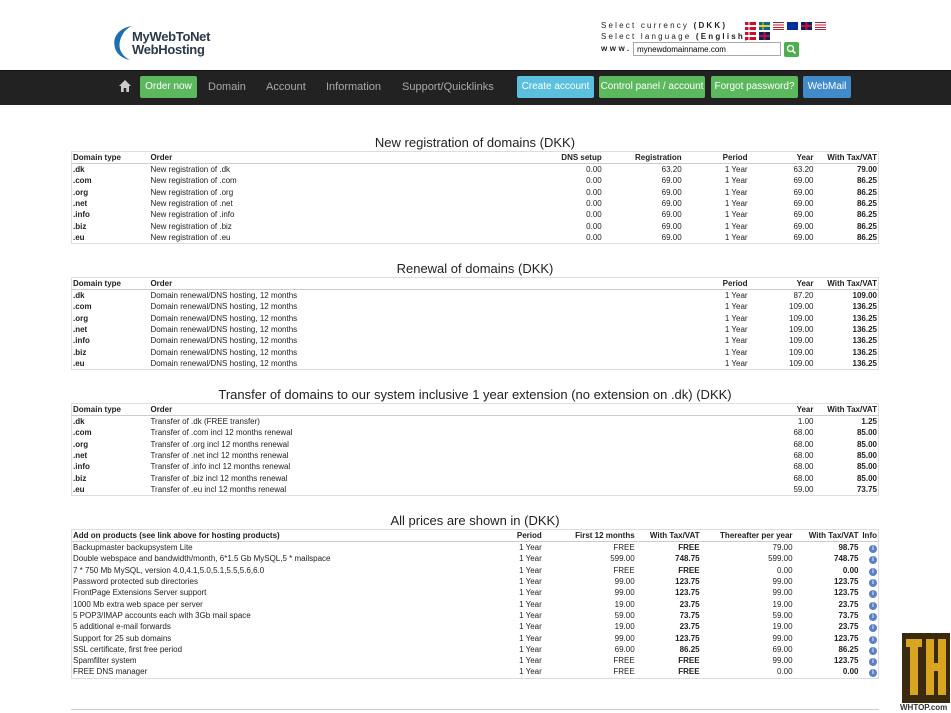 The height and width of the screenshot is (713, 951). Describe the element at coordinates (866, 478) in the screenshot. I see `table-cell: 85.00` at that location.